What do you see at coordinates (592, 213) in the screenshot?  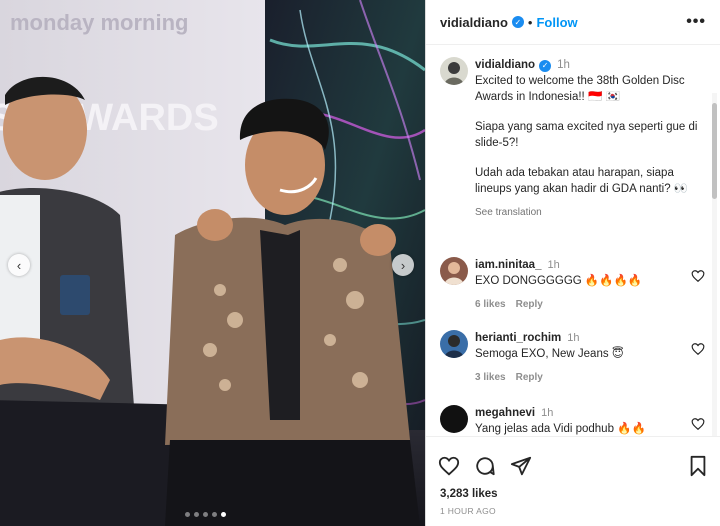 I see `see-translation-link: See translation` at bounding box center [592, 213].